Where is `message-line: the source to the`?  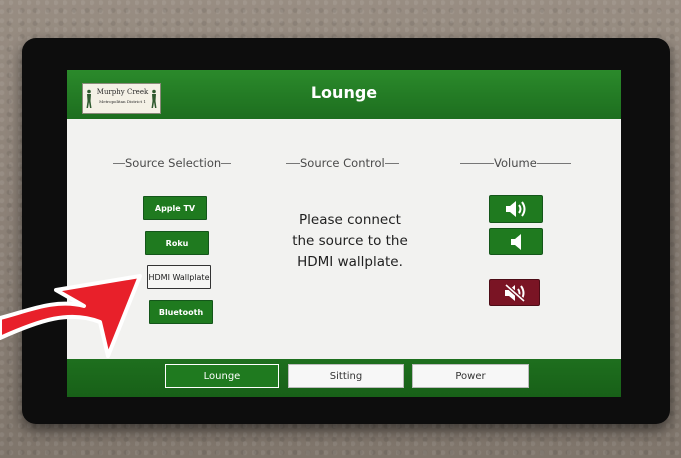 message-line: the source to the is located at coordinates (350, 241).